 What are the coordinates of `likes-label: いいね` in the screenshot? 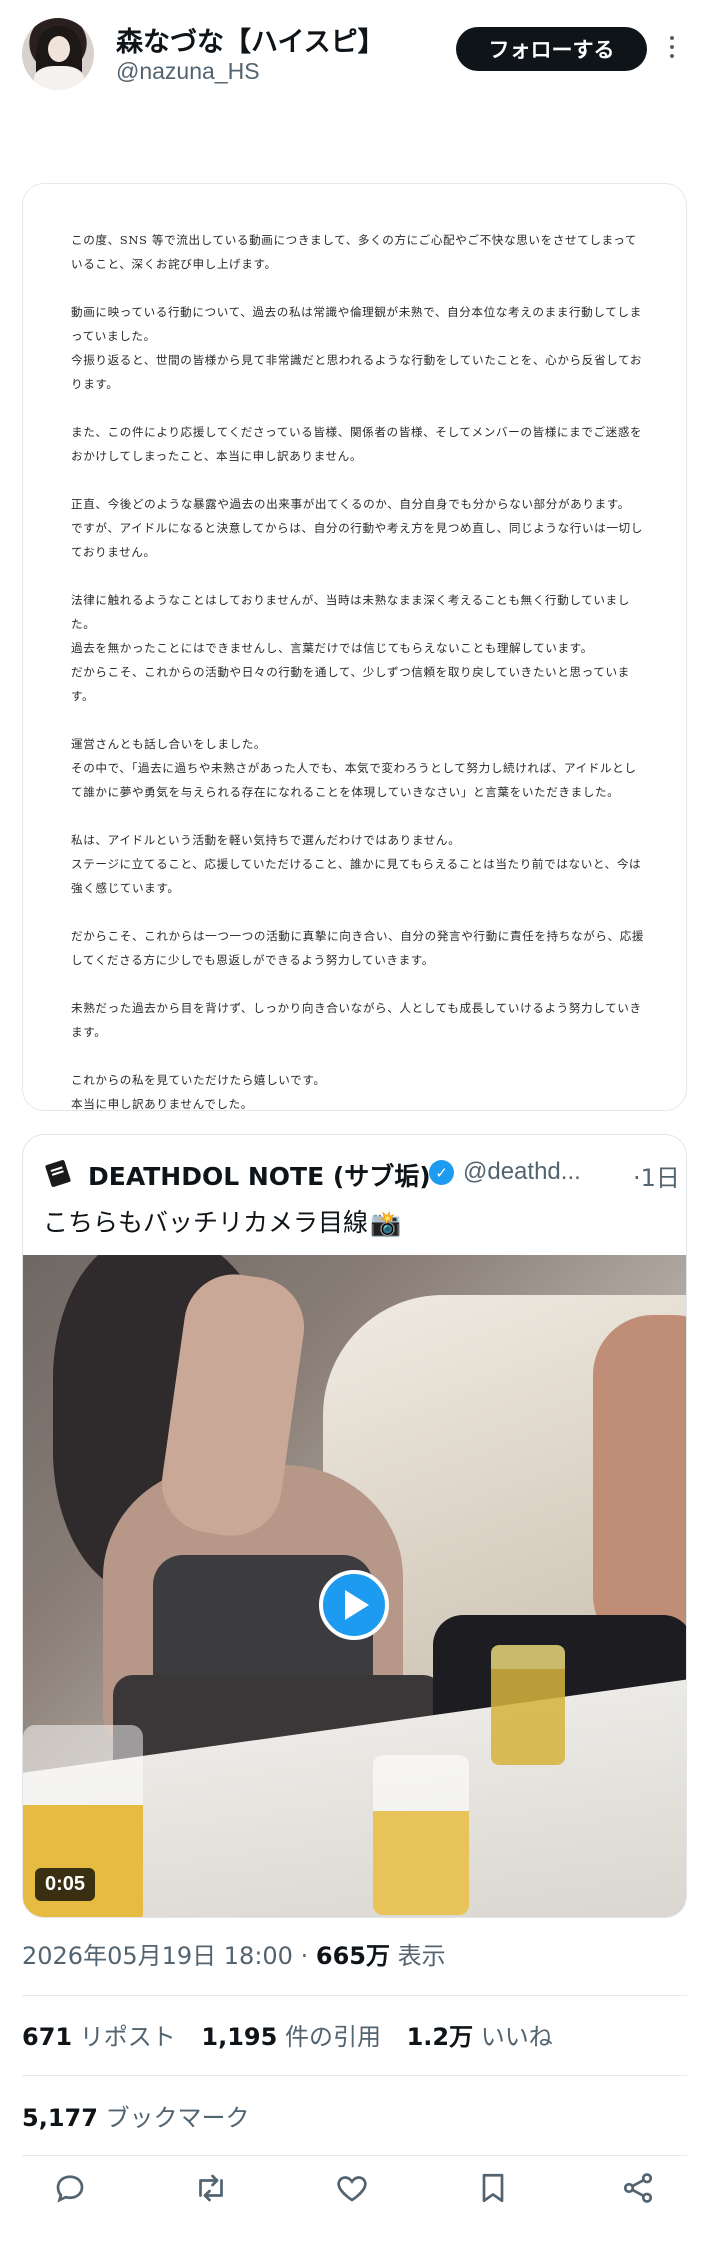 It's located at (516, 2037).